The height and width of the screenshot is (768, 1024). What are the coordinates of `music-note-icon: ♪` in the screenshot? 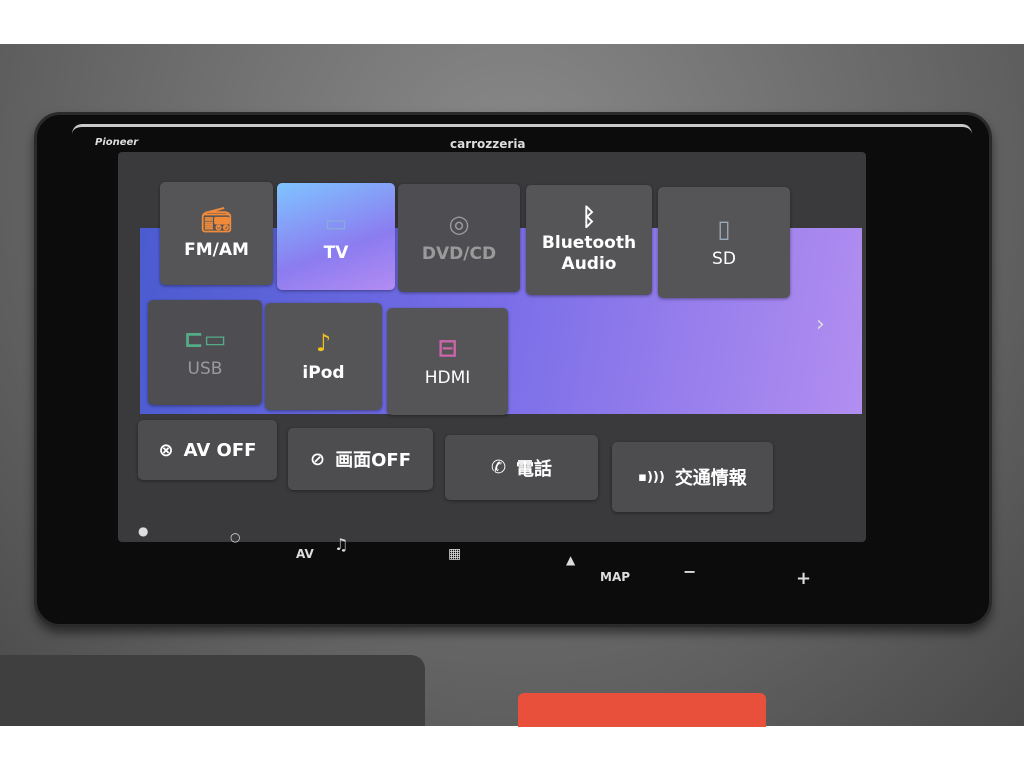 It's located at (323, 342).